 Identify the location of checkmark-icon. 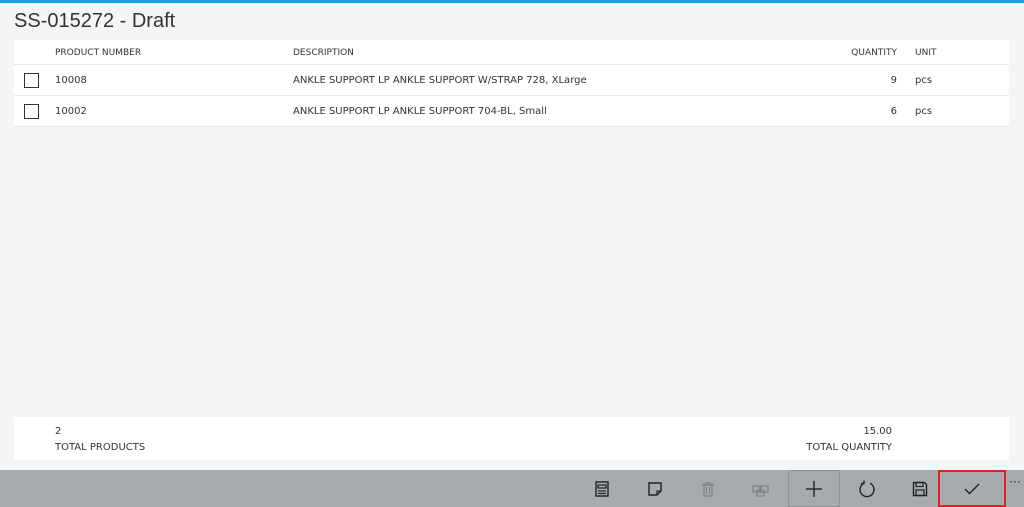
(972, 488).